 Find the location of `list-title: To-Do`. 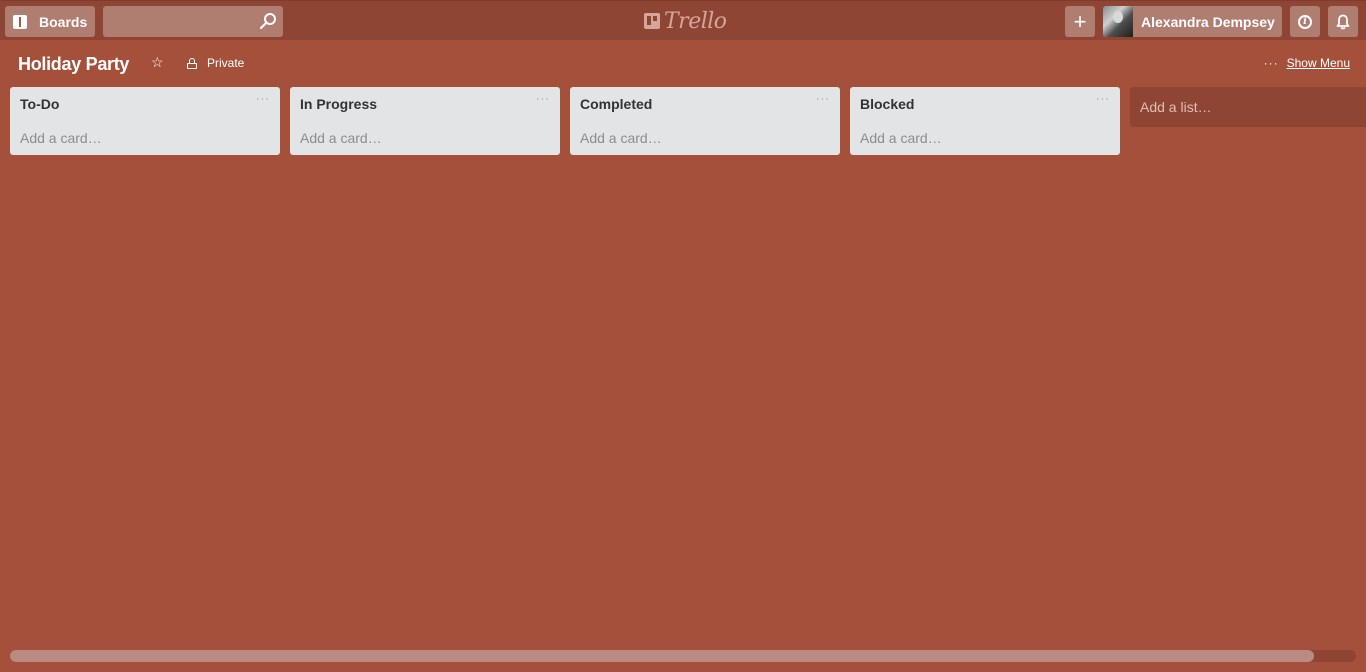

list-title: To-Do is located at coordinates (39, 104).